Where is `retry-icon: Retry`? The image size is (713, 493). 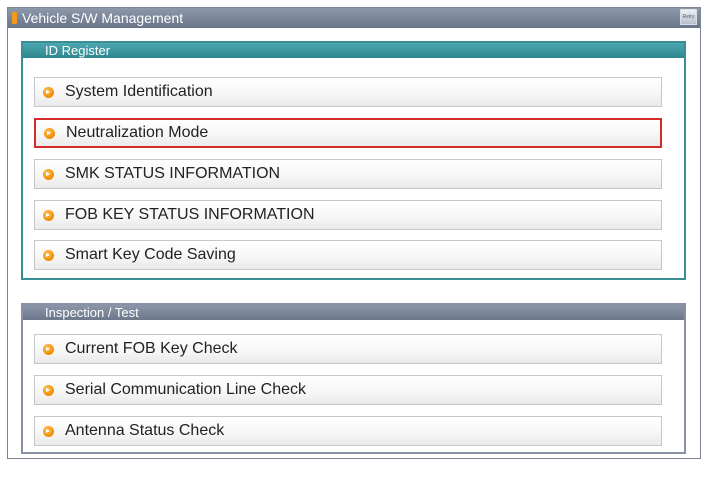 retry-icon: Retry is located at coordinates (688, 16).